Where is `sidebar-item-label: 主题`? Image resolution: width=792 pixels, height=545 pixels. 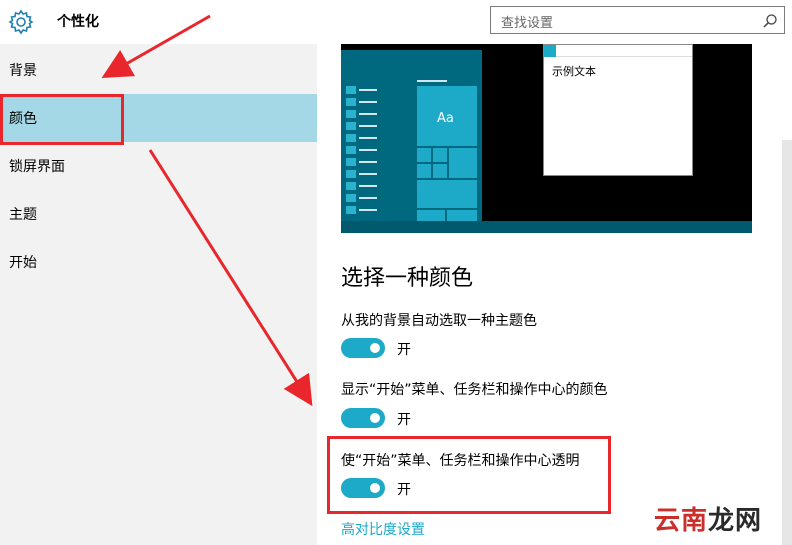
sidebar-item-label: 主题 is located at coordinates (23, 215).